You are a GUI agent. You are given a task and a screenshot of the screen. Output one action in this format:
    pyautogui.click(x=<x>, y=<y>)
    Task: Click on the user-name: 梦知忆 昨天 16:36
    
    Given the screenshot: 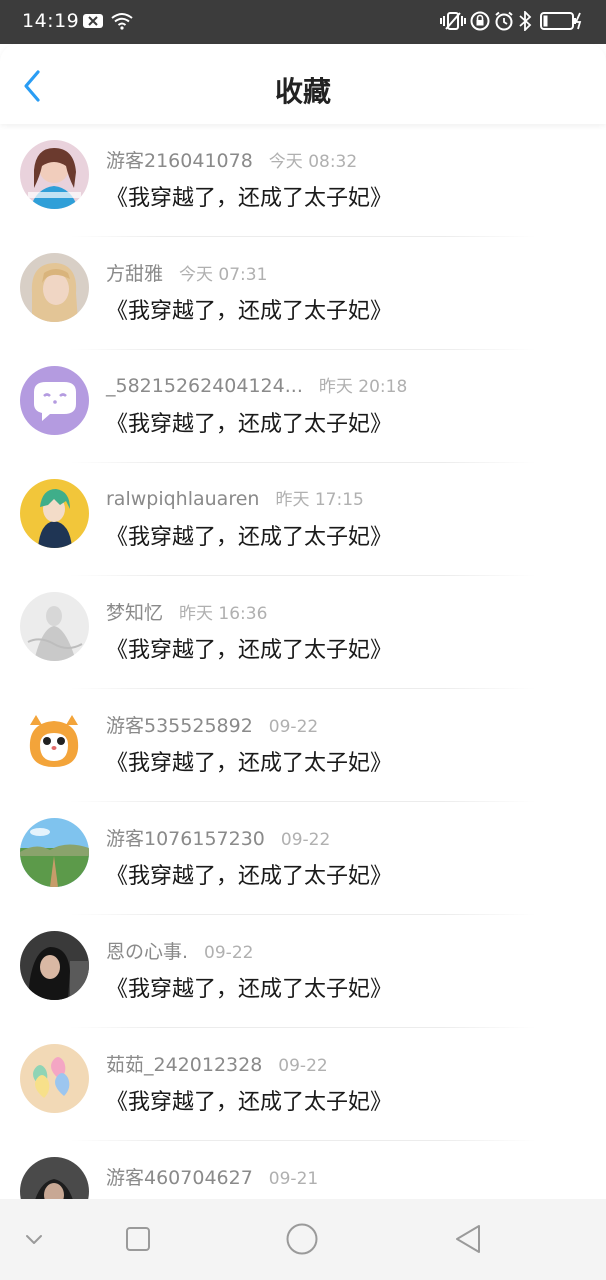 What is the action you would take?
    pyautogui.click(x=187, y=613)
    